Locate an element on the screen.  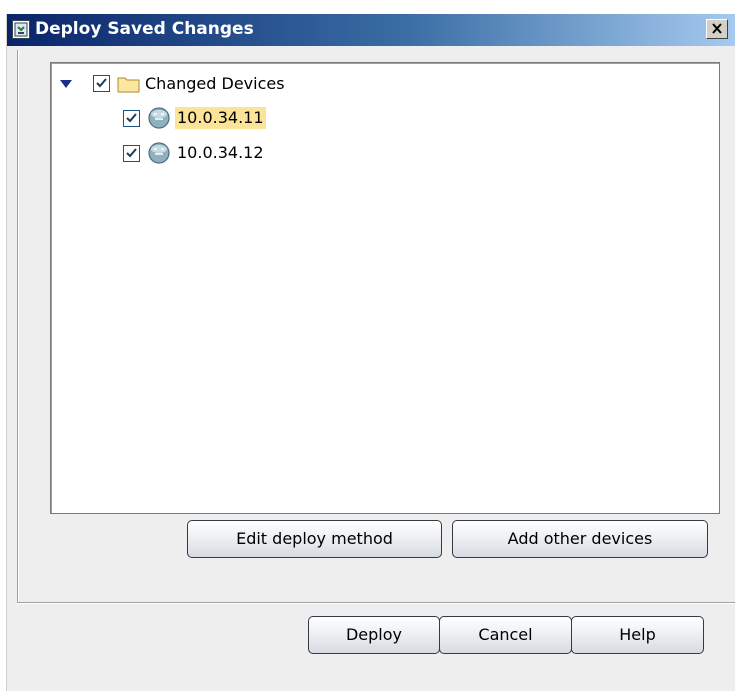
tree-root-row: Changed Devices is located at coordinates (259, 84).